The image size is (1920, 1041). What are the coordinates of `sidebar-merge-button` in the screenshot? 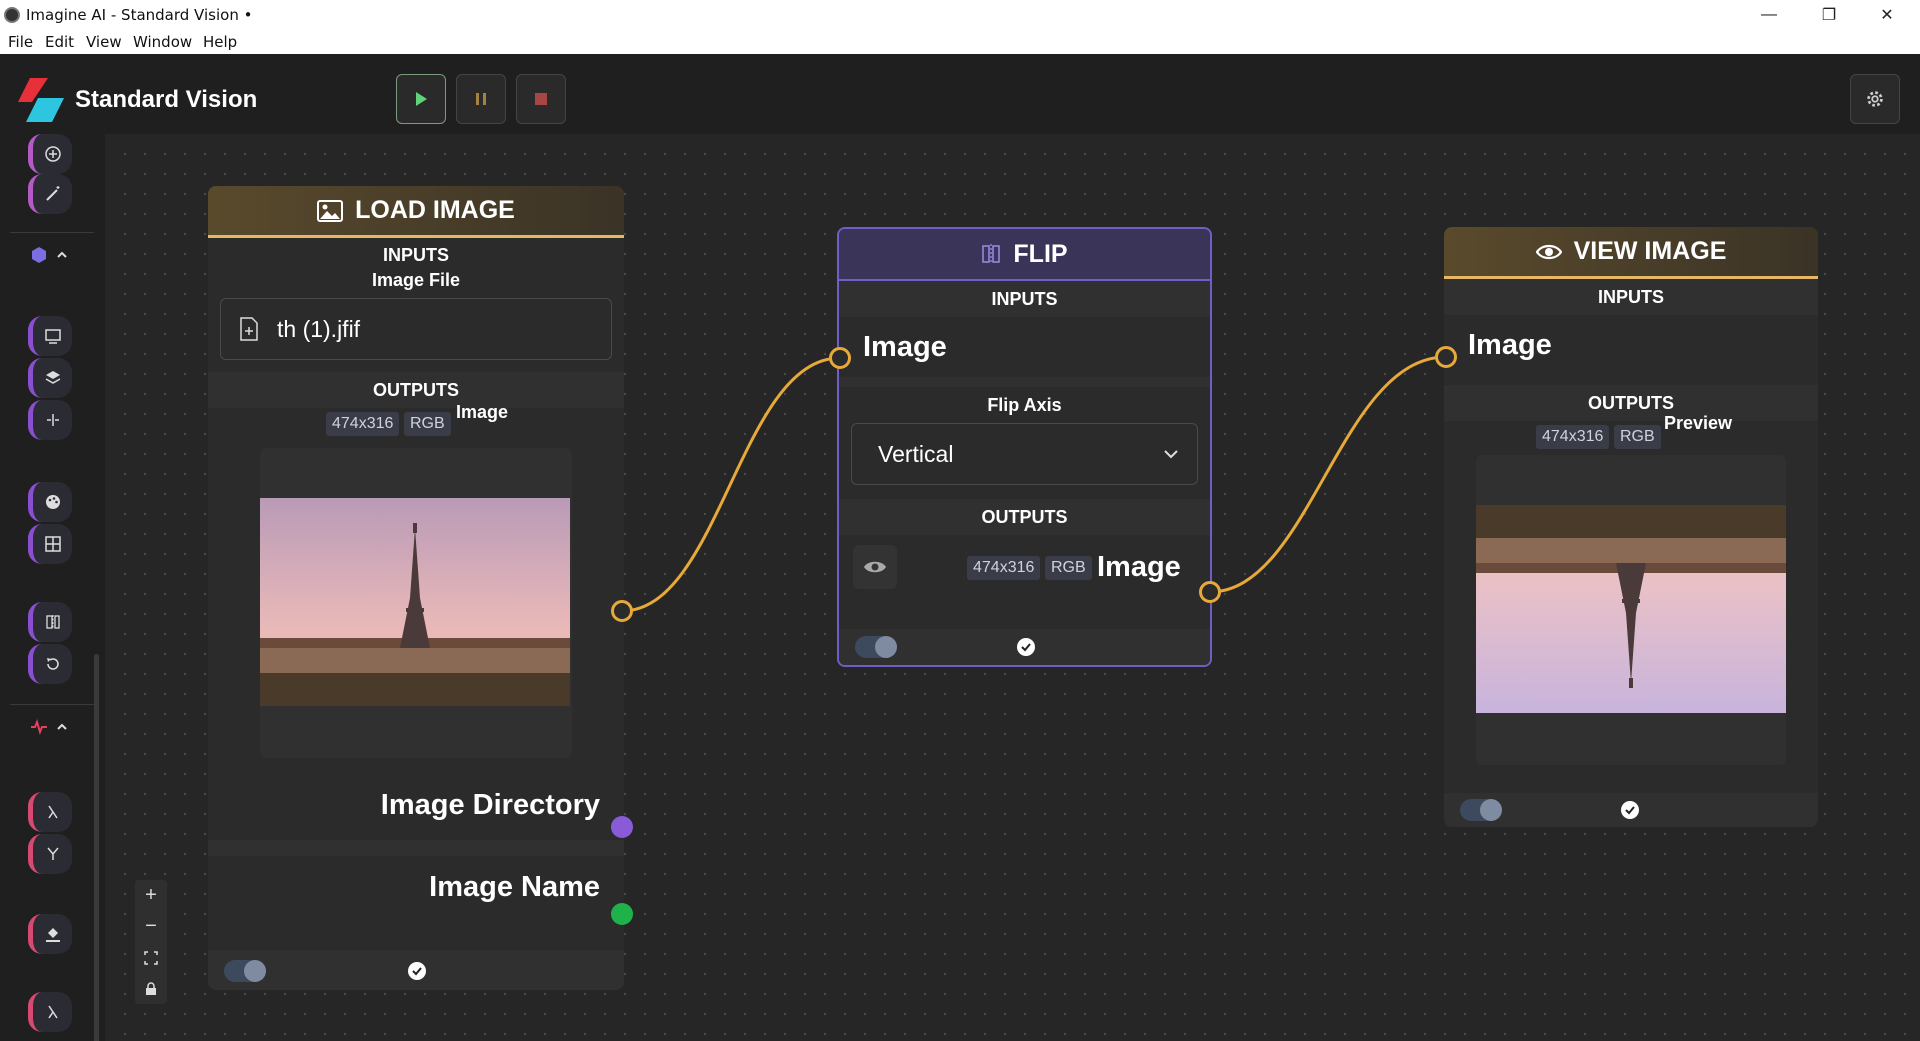 It's located at (50, 854).